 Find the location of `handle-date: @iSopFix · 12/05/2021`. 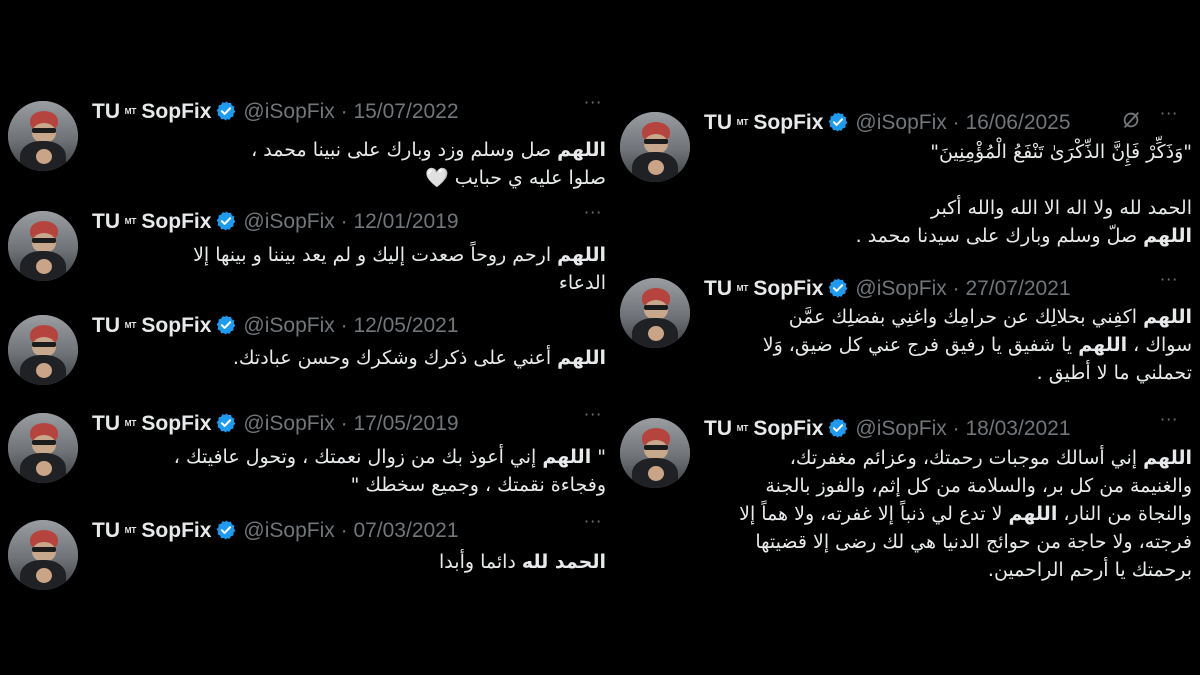

handle-date: @iSopFix · 12/05/2021 is located at coordinates (350, 325).